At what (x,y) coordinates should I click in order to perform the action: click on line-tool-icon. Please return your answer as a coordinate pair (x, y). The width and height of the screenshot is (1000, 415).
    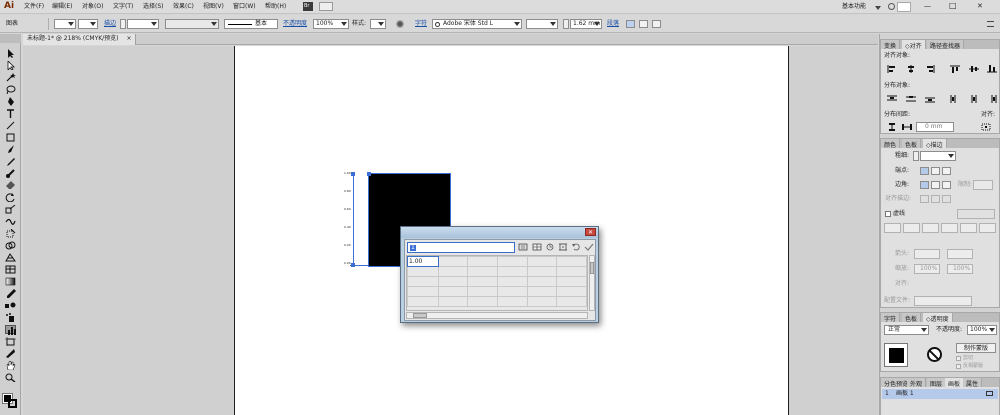
    Looking at the image, I should click on (10, 125).